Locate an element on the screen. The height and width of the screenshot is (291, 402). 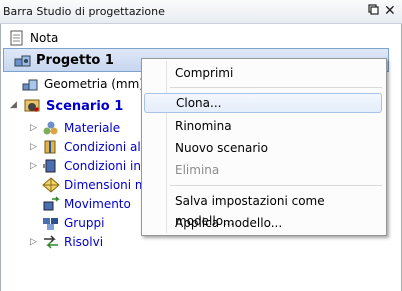
tree-item-groups: Gruppi is located at coordinates (73, 223).